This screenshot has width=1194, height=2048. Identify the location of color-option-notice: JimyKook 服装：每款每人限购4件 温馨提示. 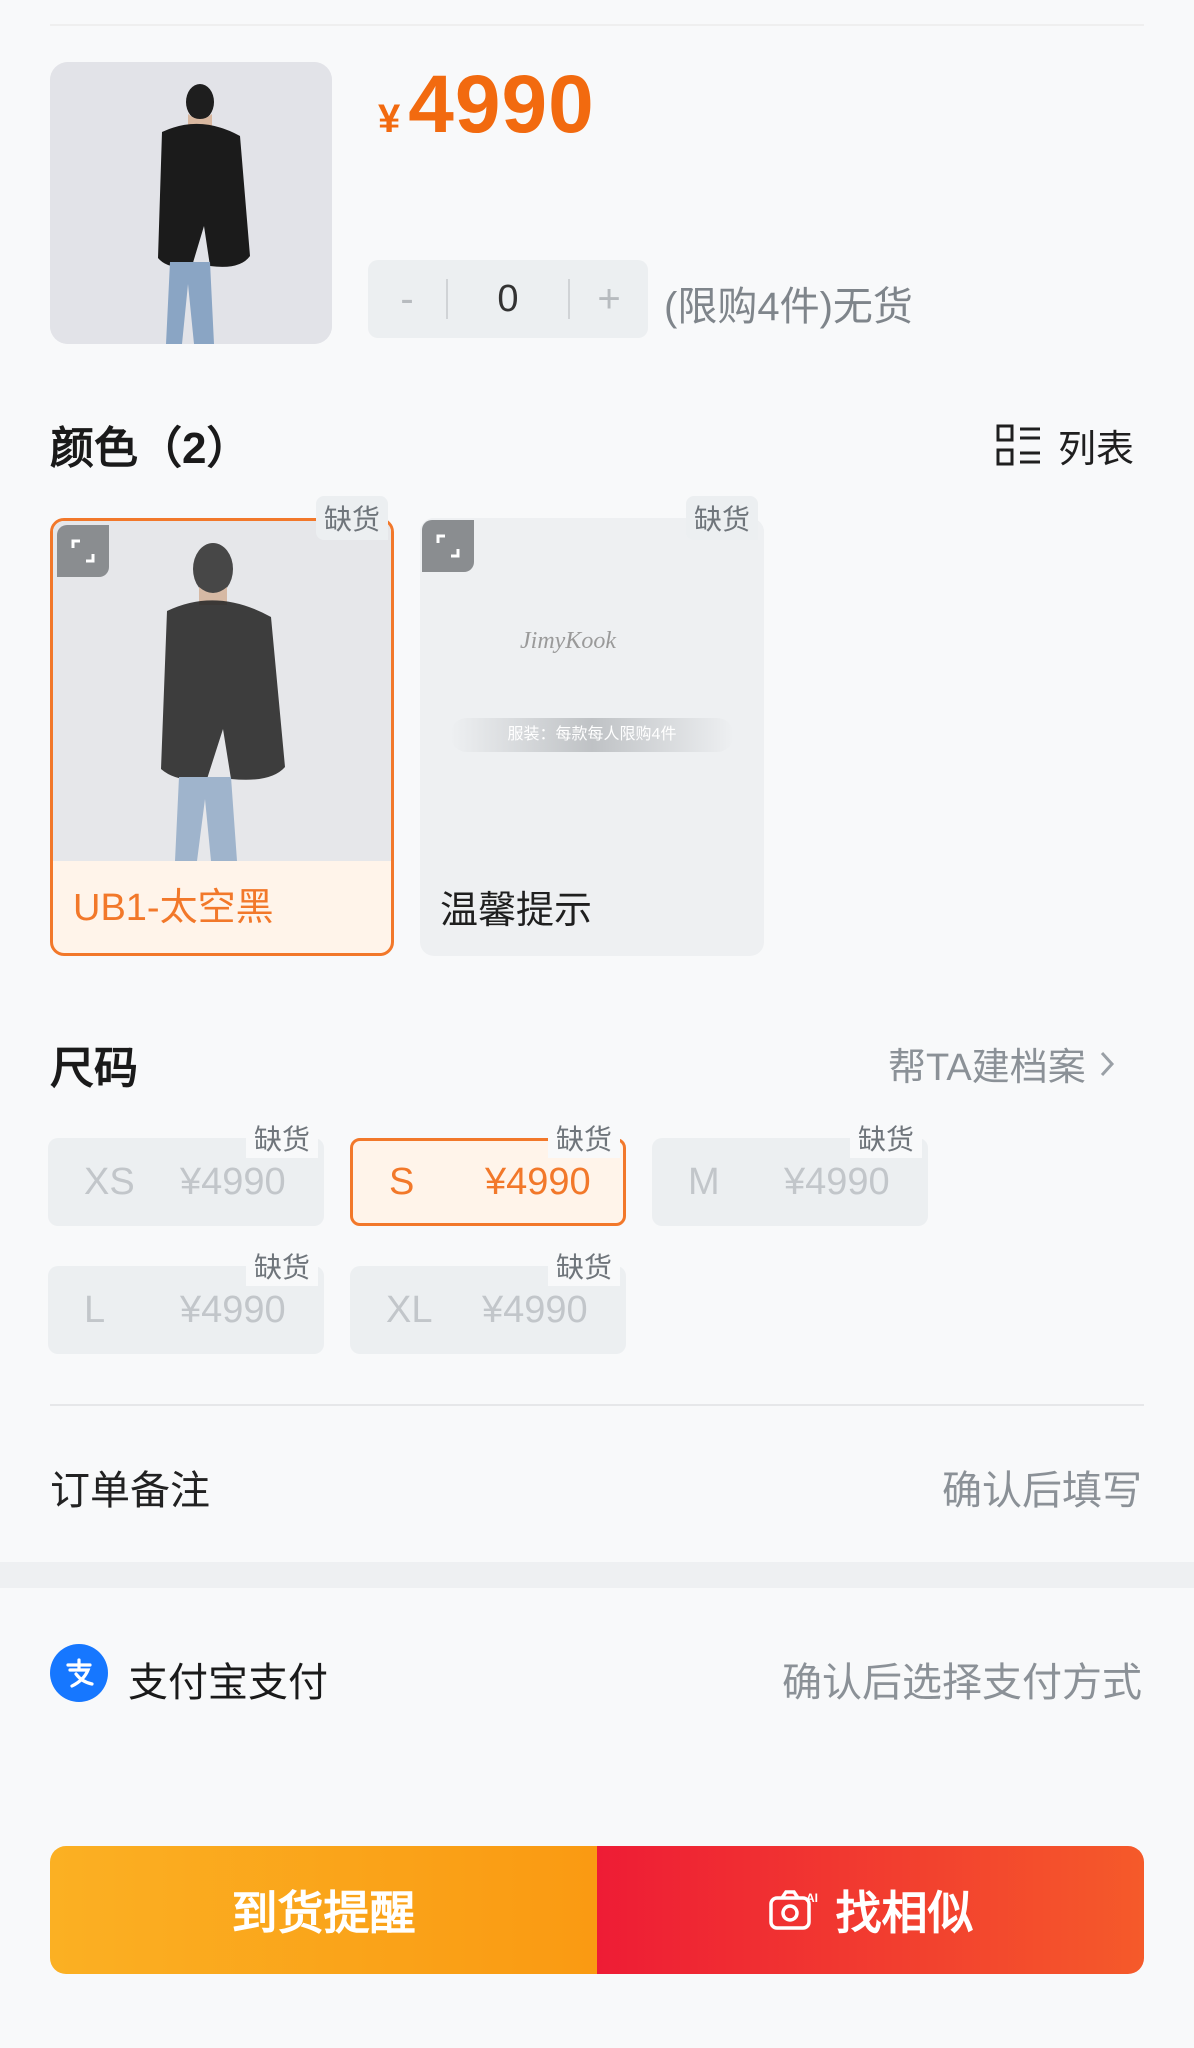
(592, 737).